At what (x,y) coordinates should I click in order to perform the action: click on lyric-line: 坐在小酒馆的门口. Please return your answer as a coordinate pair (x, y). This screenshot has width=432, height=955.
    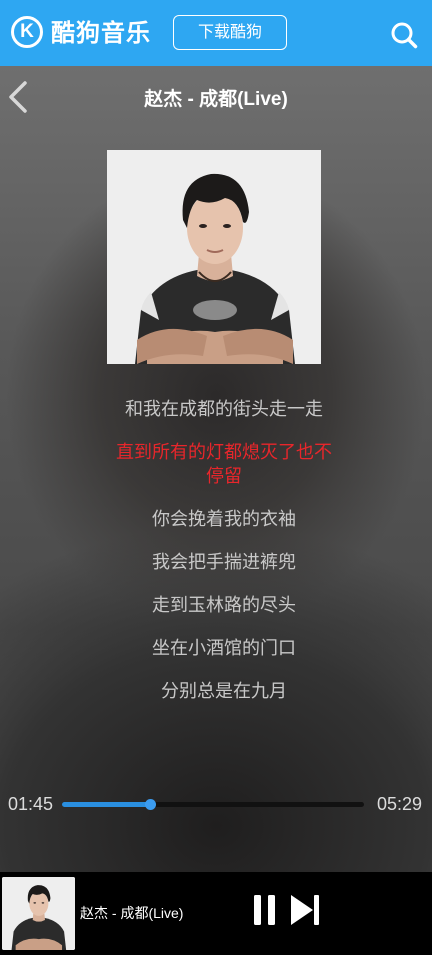
    Looking at the image, I should click on (224, 648).